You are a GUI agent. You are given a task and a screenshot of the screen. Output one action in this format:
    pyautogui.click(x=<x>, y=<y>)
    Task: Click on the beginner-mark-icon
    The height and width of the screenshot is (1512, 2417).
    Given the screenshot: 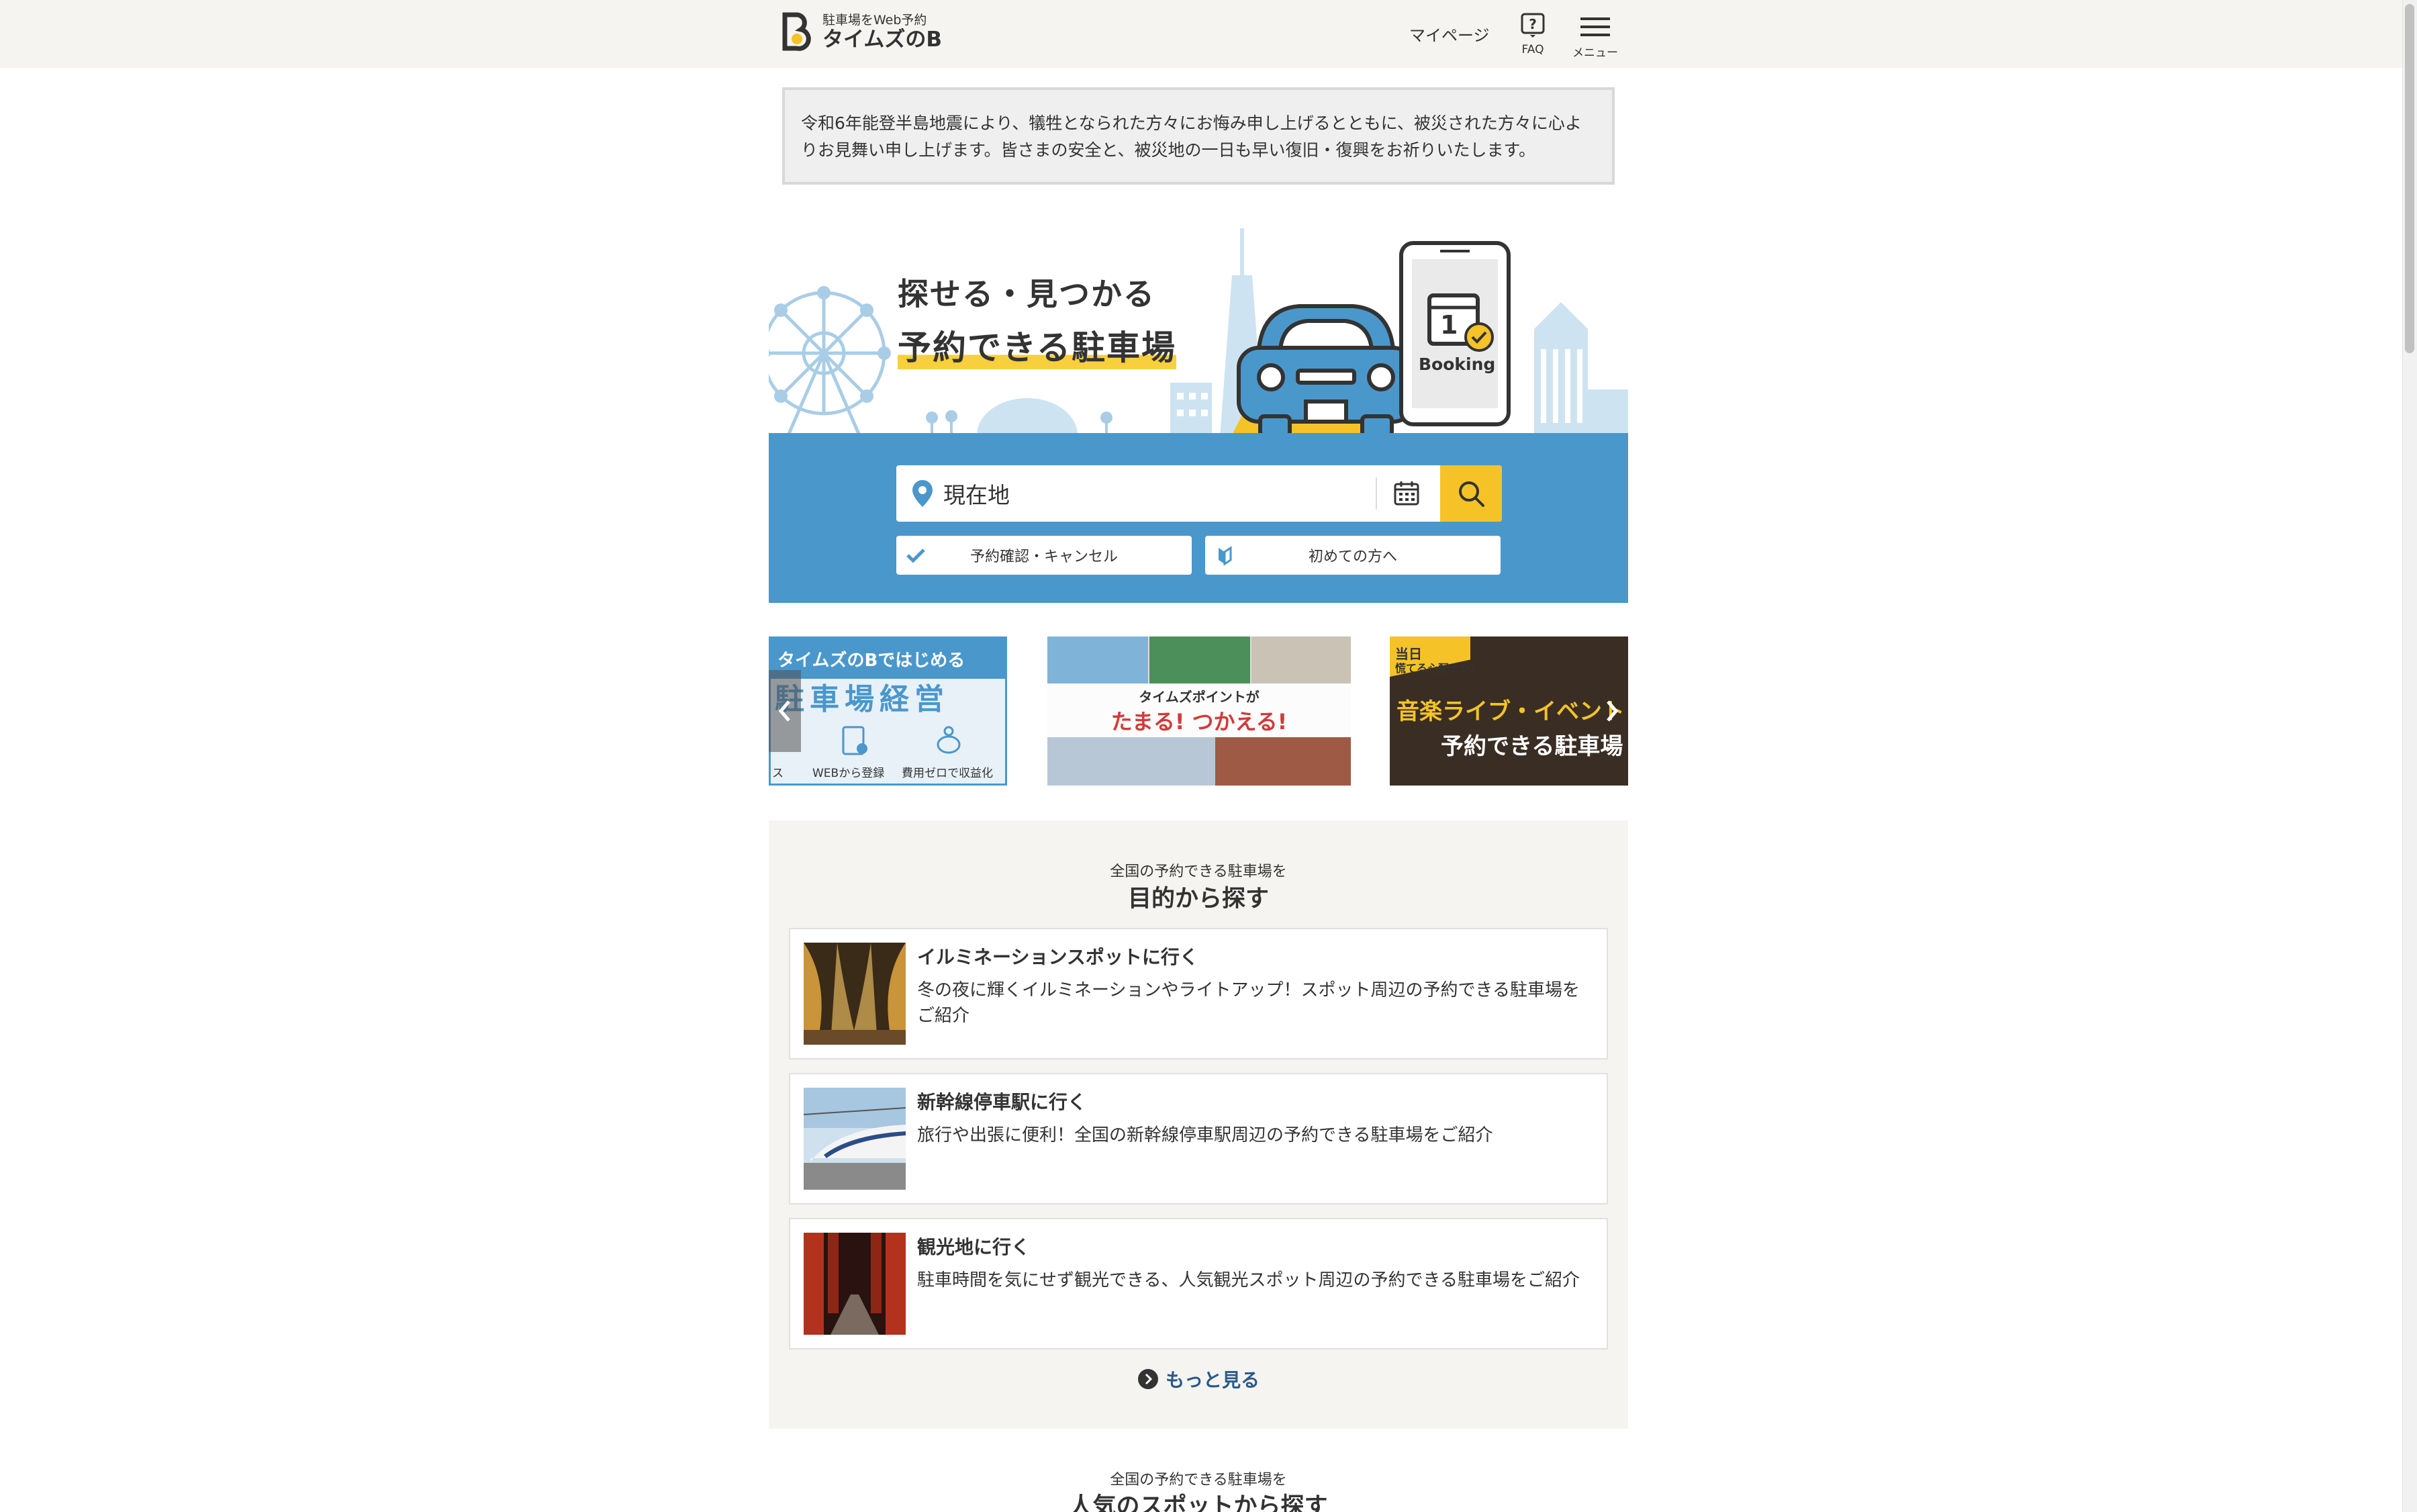 What is the action you would take?
    pyautogui.click(x=1226, y=556)
    